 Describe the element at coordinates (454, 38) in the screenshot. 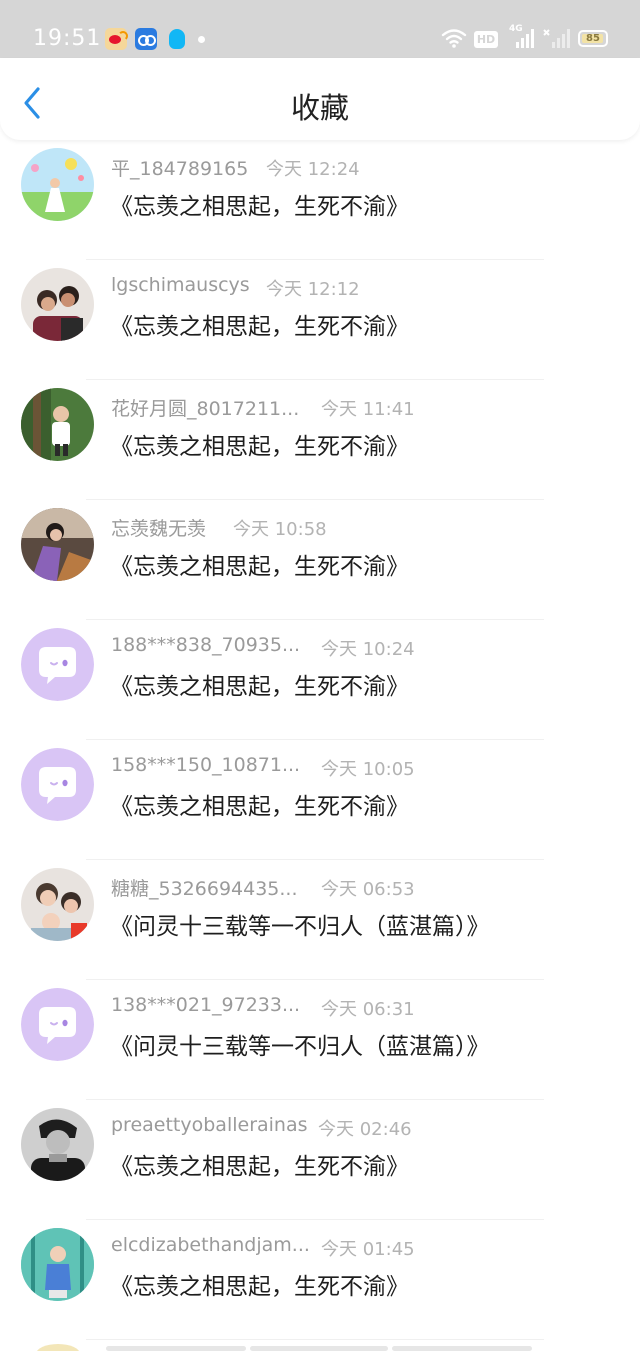

I see `wifi-icon` at that location.